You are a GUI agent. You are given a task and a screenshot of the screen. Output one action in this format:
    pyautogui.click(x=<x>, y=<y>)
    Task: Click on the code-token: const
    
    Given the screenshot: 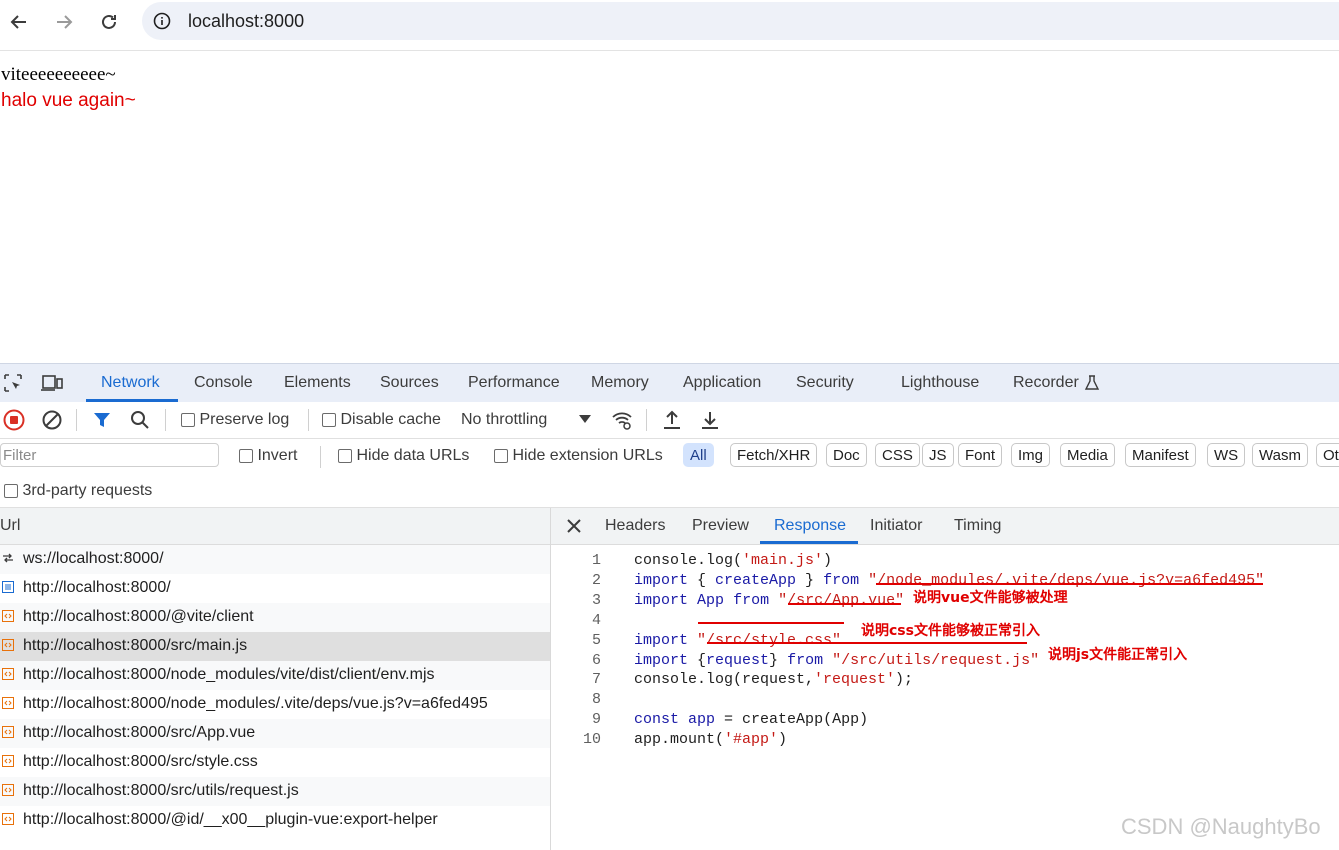 What is the action you would take?
    pyautogui.click(x=657, y=720)
    